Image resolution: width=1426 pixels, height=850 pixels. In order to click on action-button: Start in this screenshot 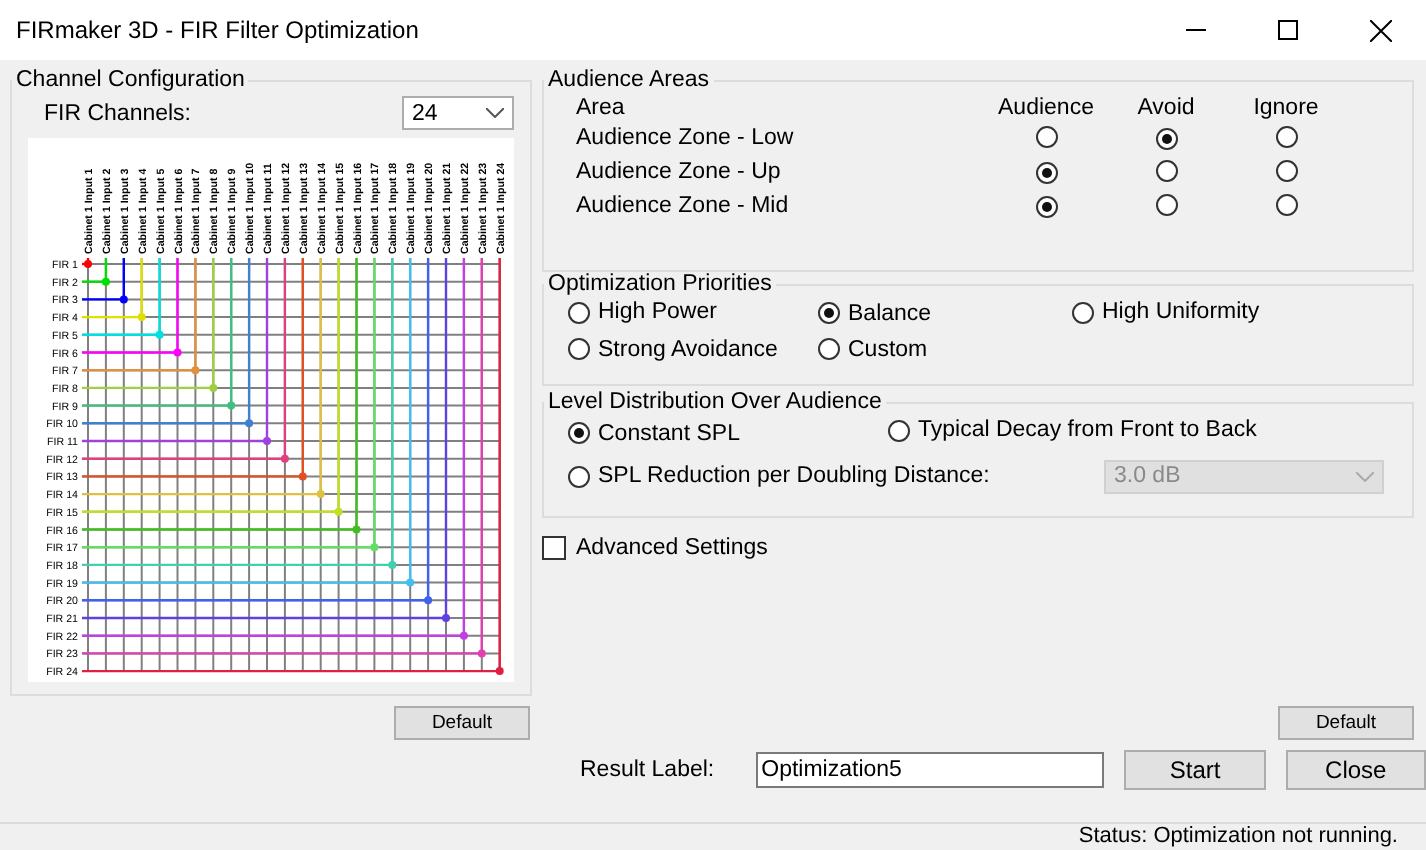, I will do `click(1195, 770)`.